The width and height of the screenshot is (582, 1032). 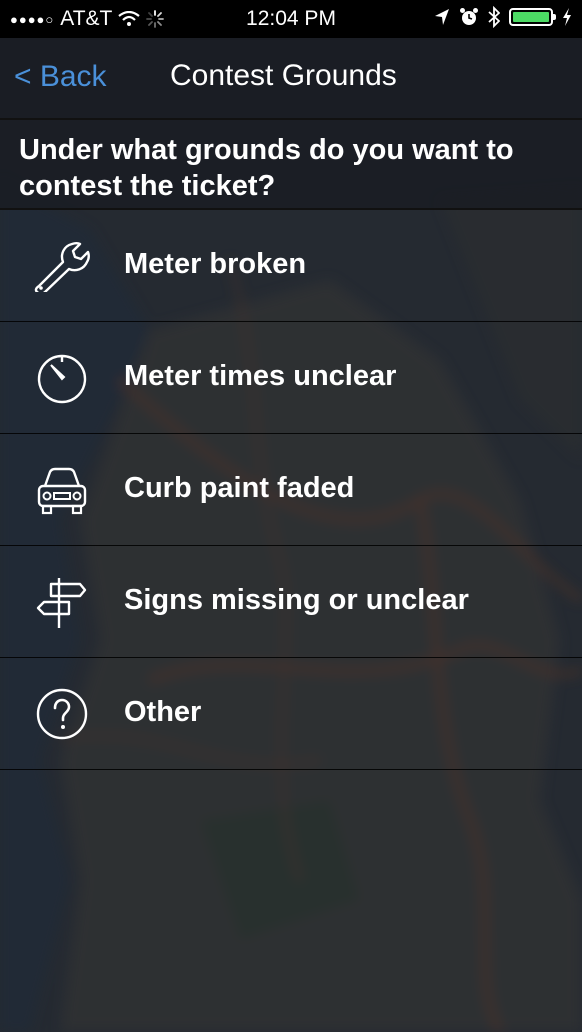 I want to click on location-arrow-icon, so click(x=442, y=17).